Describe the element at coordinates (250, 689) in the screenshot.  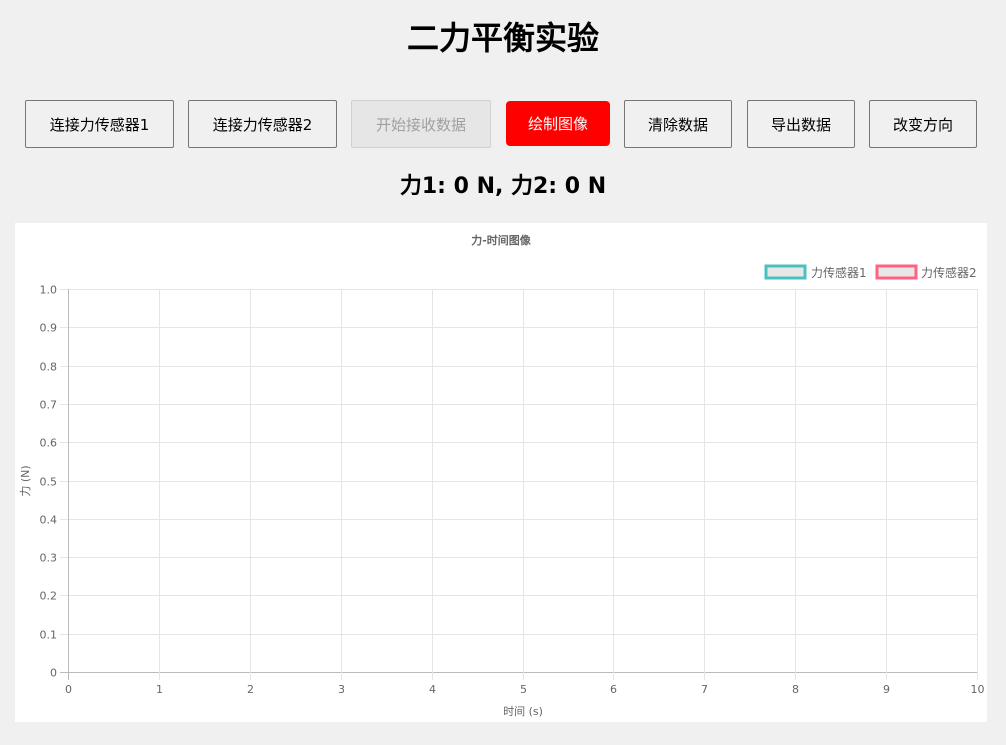
I see `x-tick-label: 2` at that location.